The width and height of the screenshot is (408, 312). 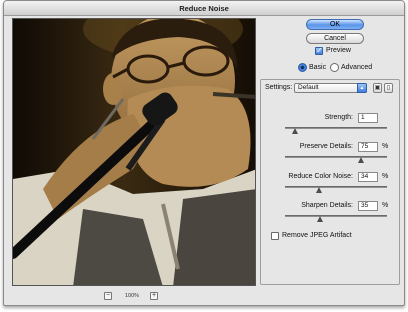 I want to click on zoom-out-button: −, so click(x=108, y=296).